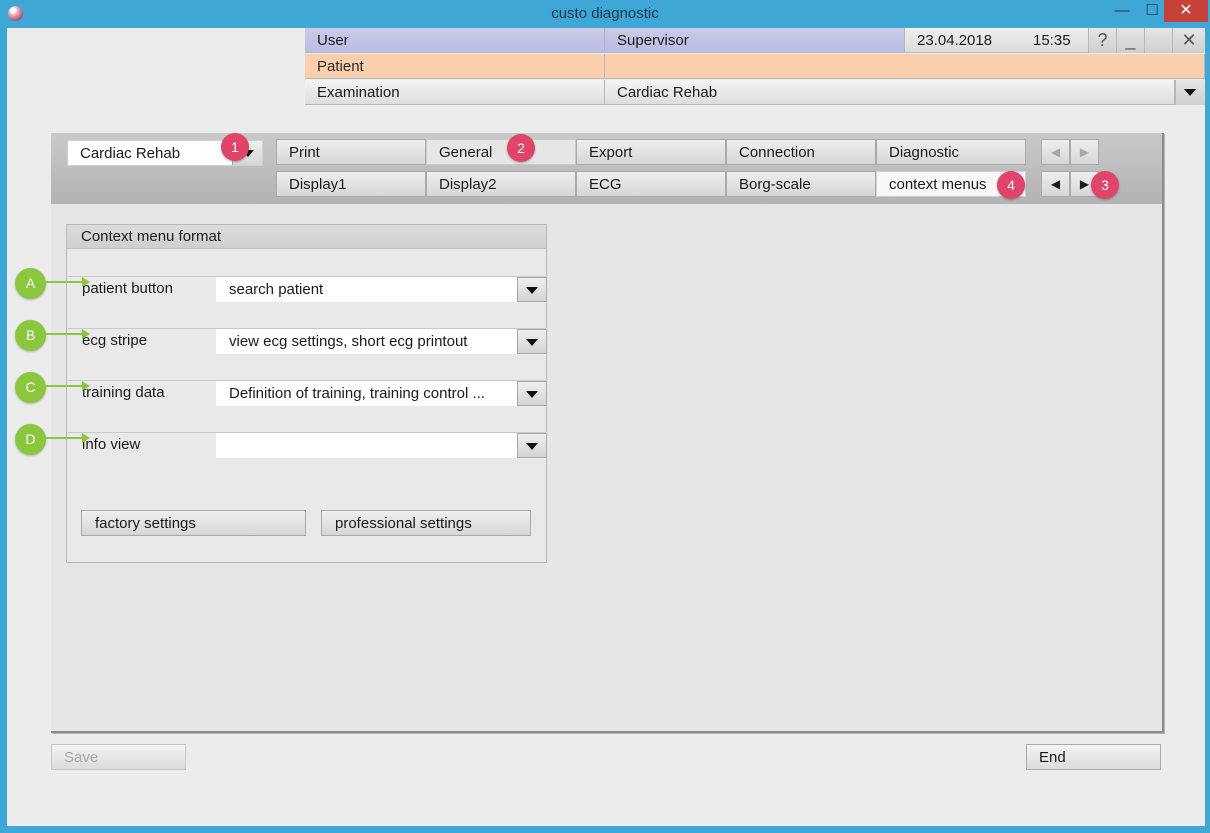  I want to click on field-label: patient button, so click(127, 288).